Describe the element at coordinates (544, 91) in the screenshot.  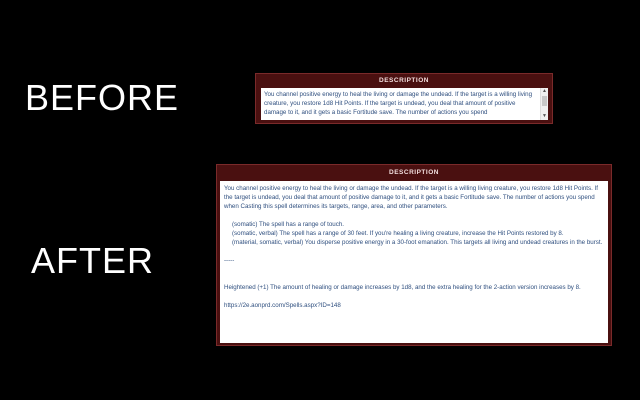
I see `scroll-up-arrow-icon: ▲` at that location.